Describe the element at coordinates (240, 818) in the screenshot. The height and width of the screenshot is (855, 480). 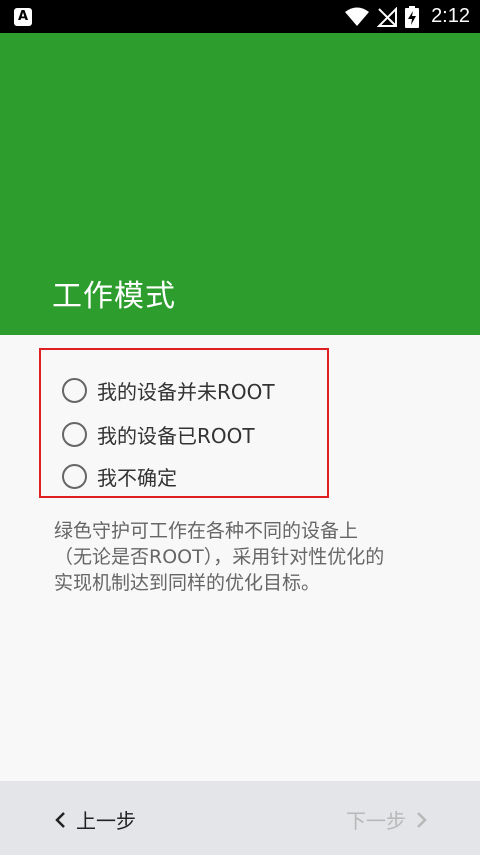
I see `bottom-nav-bar: 上一步 下一步` at that location.